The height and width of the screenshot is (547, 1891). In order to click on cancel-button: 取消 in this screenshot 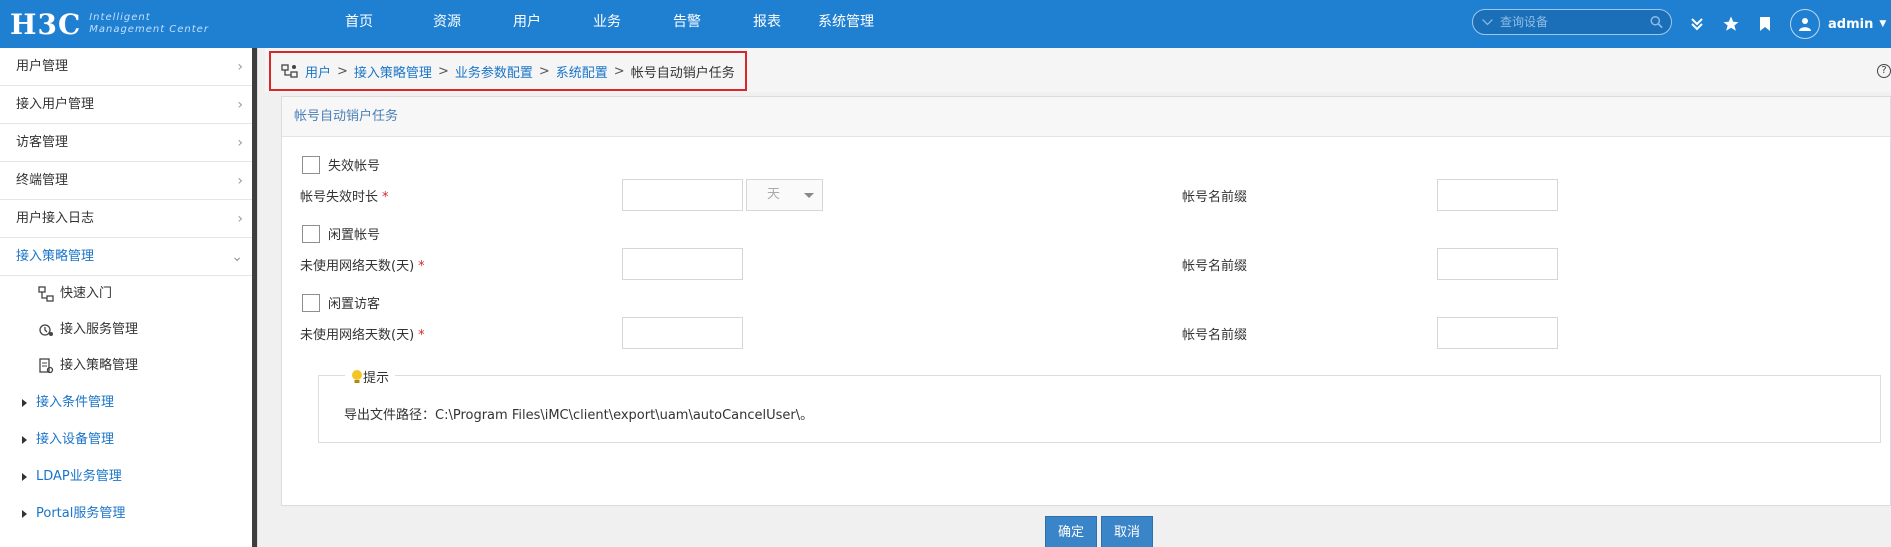, I will do `click(1127, 531)`.